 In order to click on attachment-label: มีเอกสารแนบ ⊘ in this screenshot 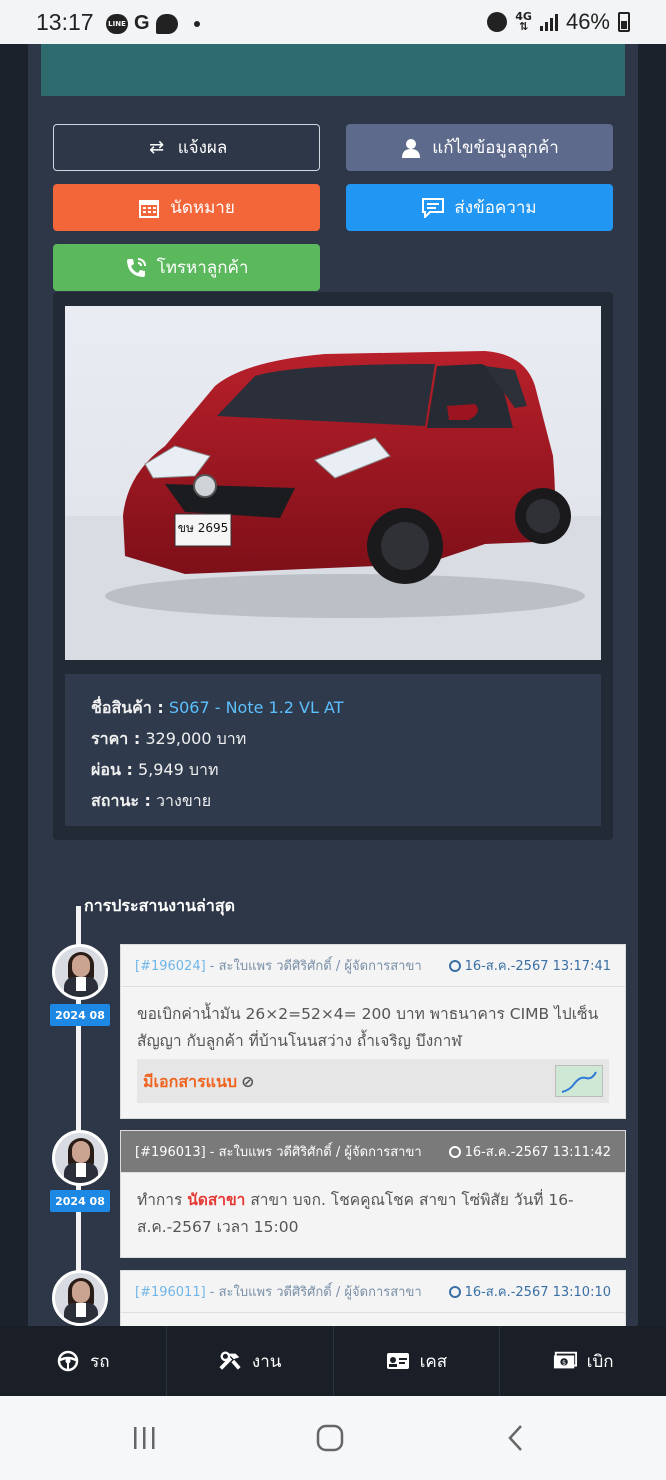, I will do `click(198, 1081)`.